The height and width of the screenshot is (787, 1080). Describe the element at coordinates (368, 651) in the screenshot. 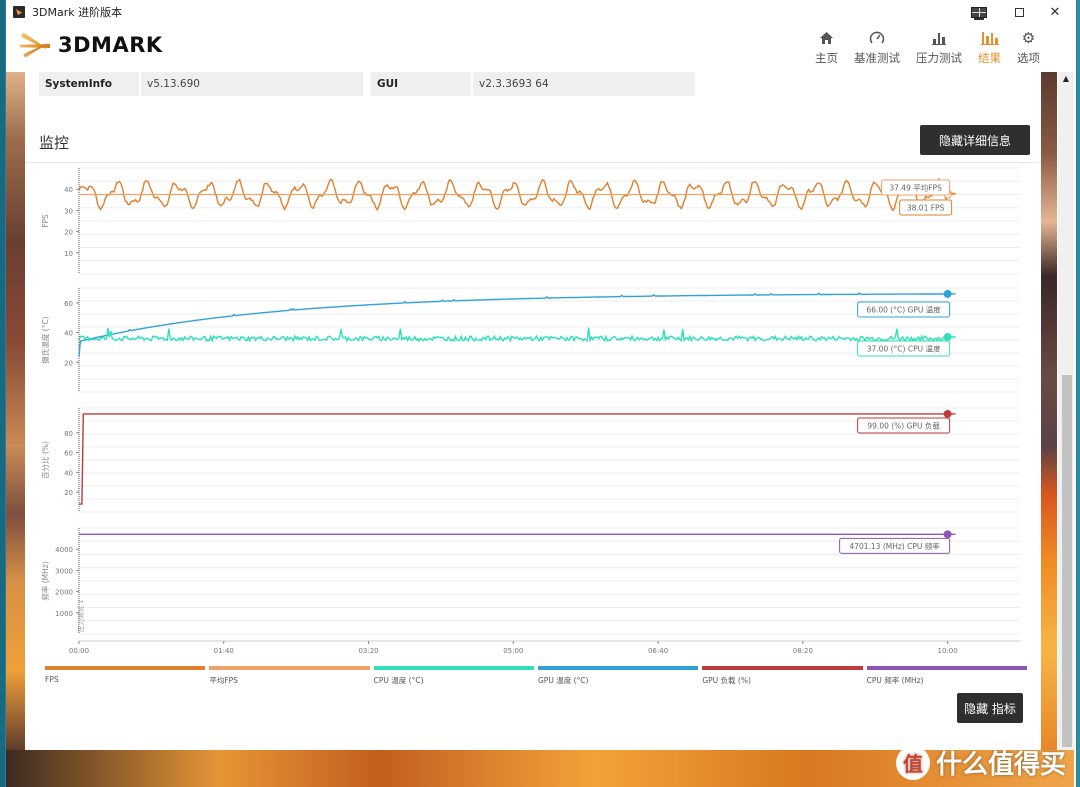

I see `x-tick-label: 03:20` at that location.